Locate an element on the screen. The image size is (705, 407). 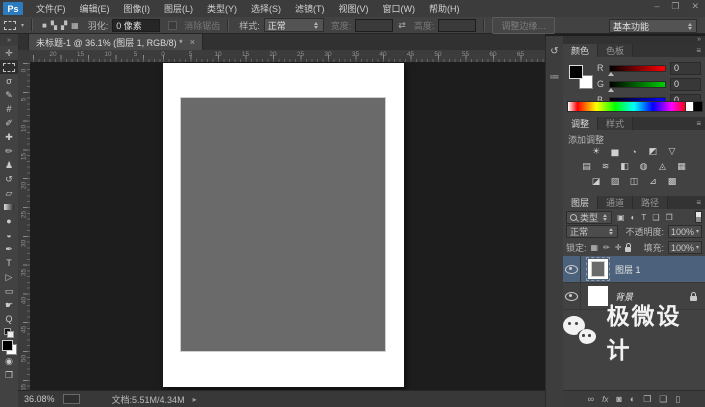
foreground-color-swatch is located at coordinates (576, 72).